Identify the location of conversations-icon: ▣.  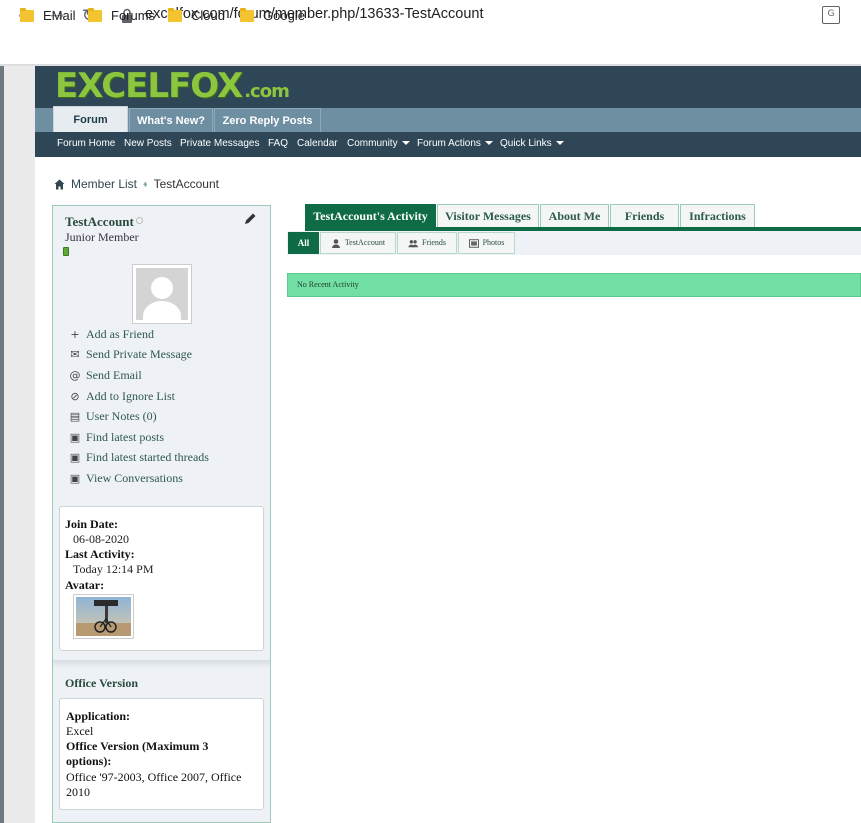
(75, 478).